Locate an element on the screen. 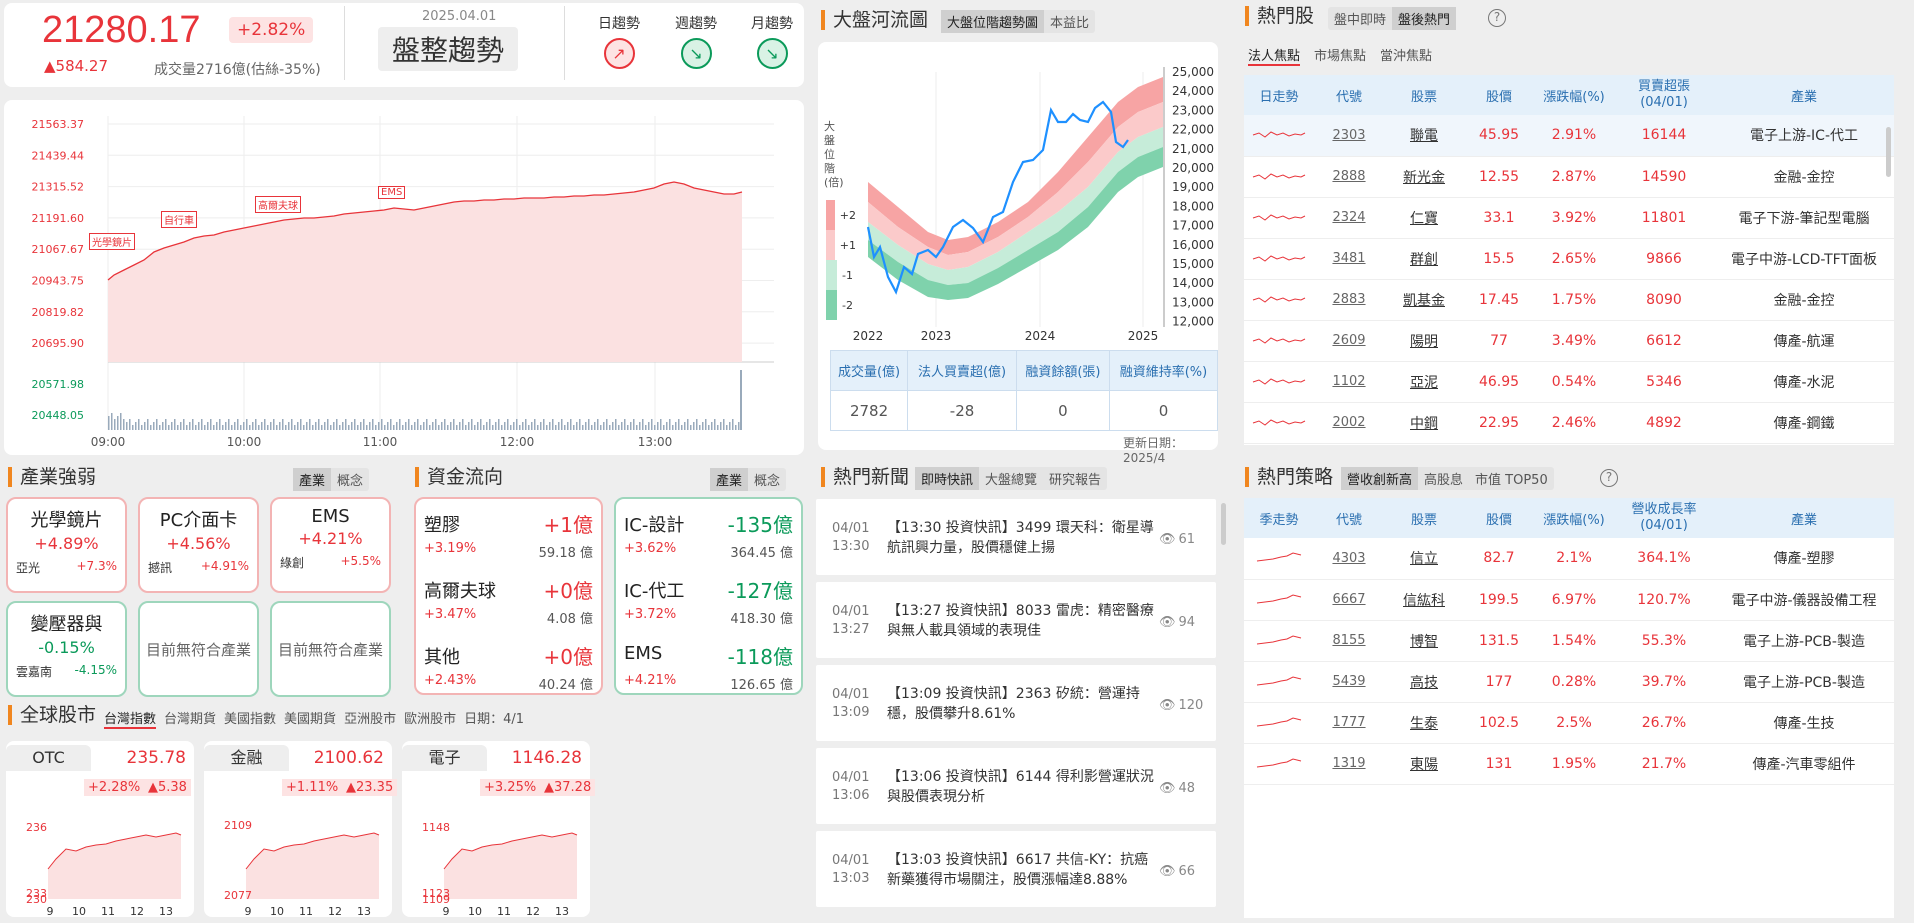 This screenshot has width=1914, height=923. stock-name: 中鋼 is located at coordinates (1424, 423).